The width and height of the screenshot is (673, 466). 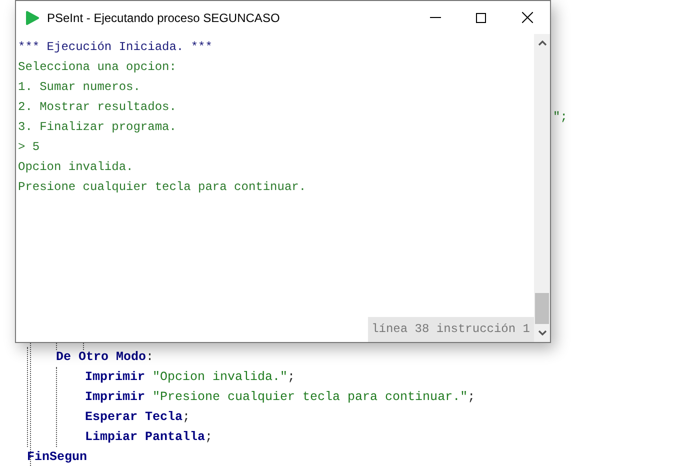 What do you see at coordinates (527, 17) in the screenshot?
I see `close-icon` at bounding box center [527, 17].